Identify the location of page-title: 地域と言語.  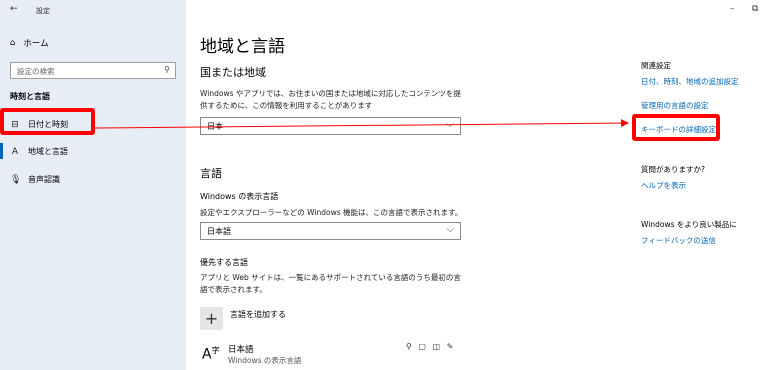
(242, 47).